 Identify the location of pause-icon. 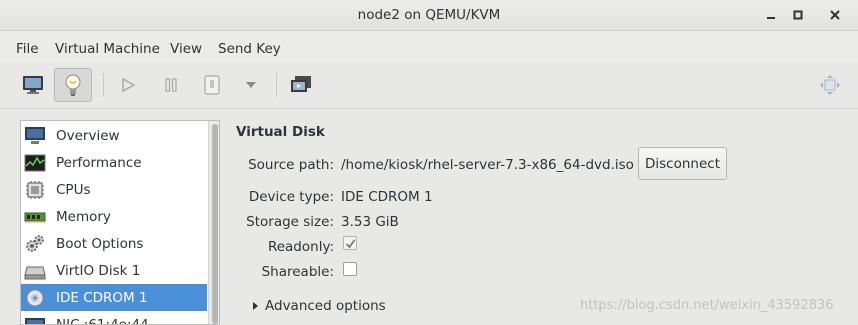
(171, 85).